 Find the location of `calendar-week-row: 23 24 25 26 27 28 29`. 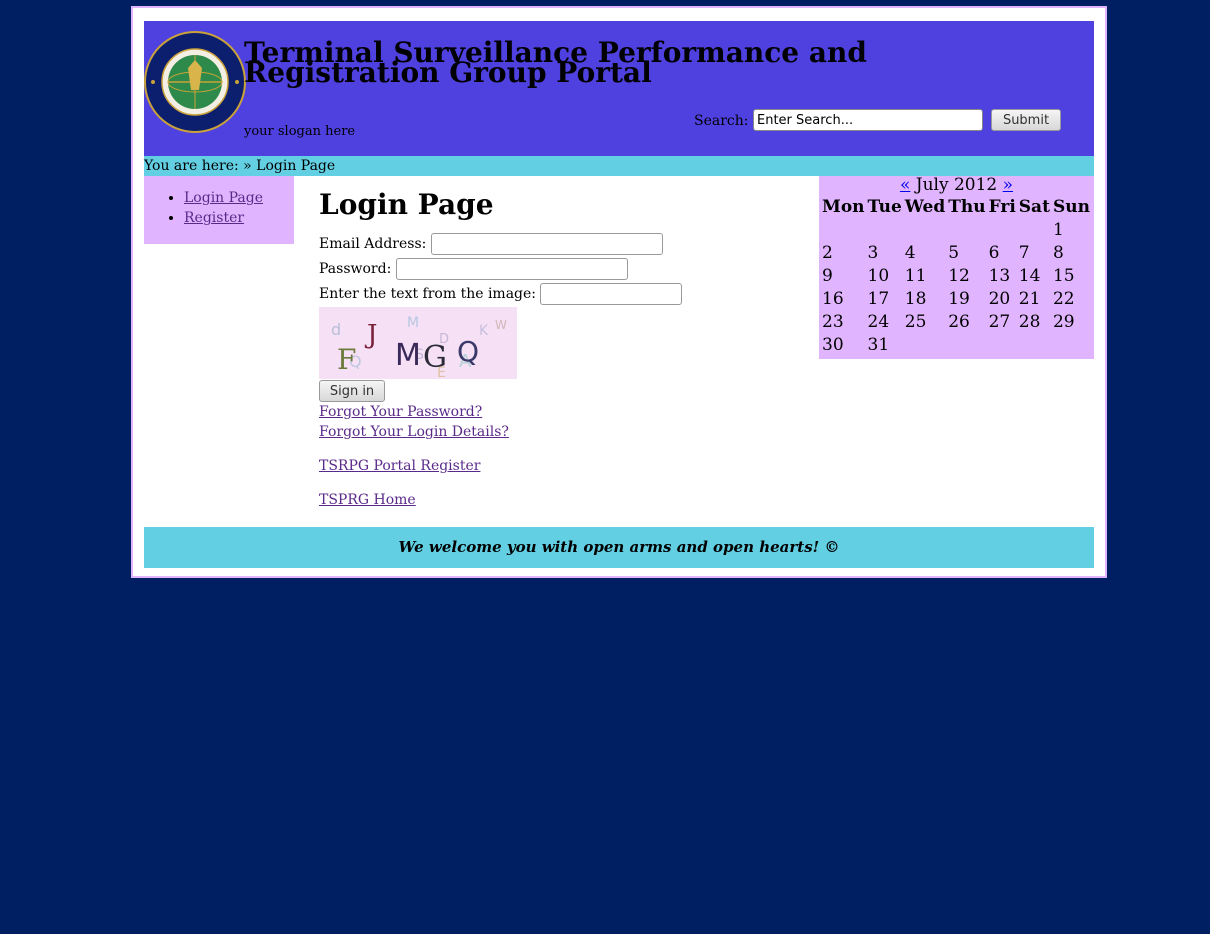

calendar-week-row: 23 24 25 26 27 28 29 is located at coordinates (956, 322).